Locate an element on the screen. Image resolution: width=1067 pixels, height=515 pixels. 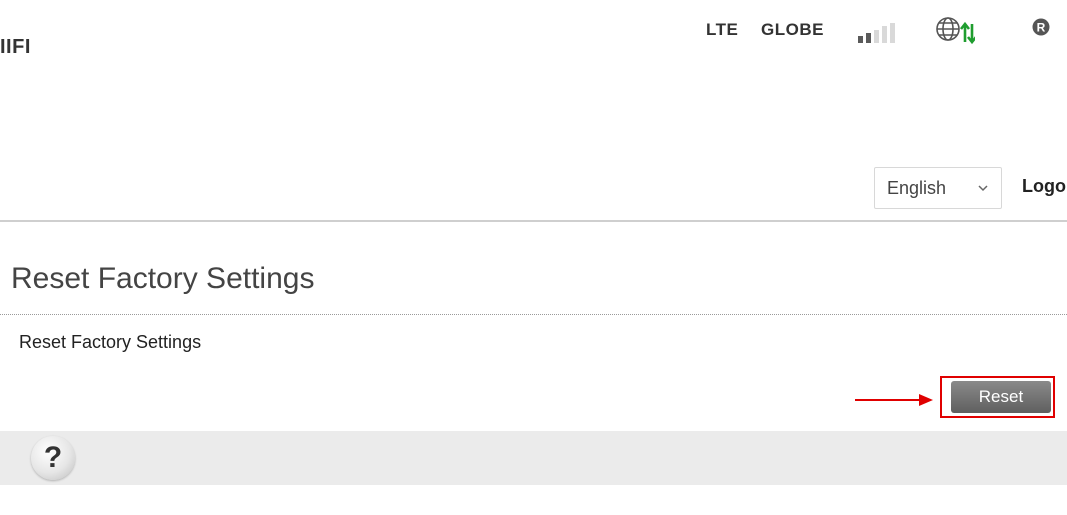
signal-strength-icon is located at coordinates (876, 33).